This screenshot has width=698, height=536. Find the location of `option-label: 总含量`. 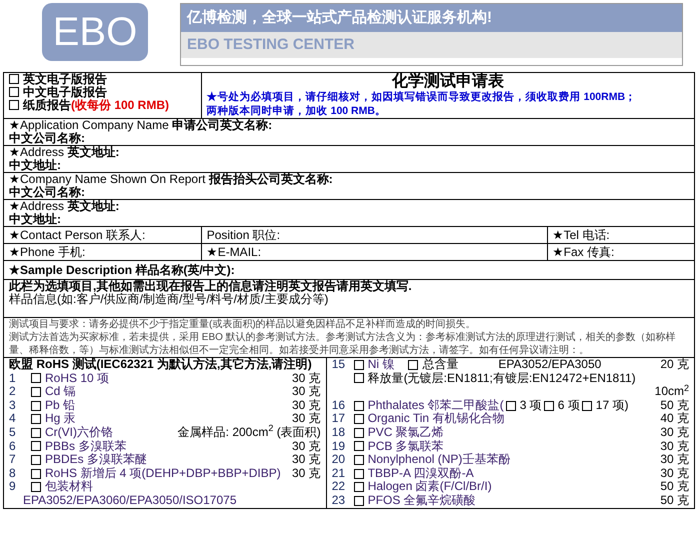

option-label: 总含量 is located at coordinates (440, 365).